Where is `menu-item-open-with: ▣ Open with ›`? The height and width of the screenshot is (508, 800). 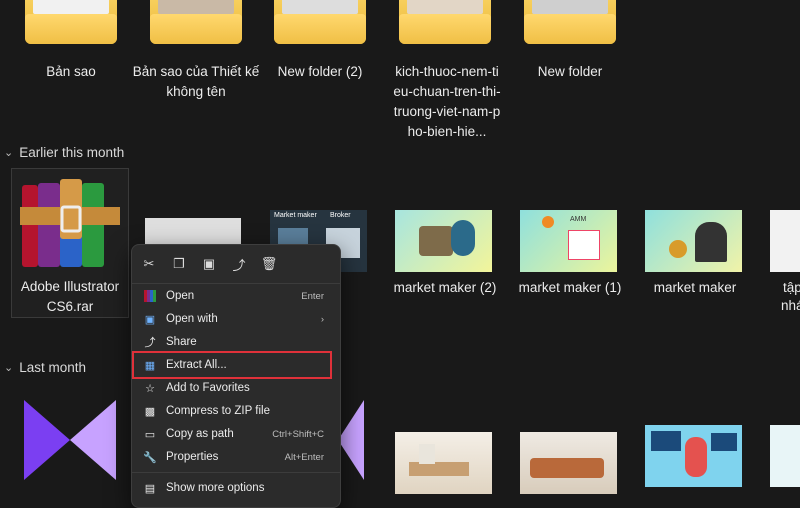
menu-item-open-with: ▣ Open with › is located at coordinates (235, 319).